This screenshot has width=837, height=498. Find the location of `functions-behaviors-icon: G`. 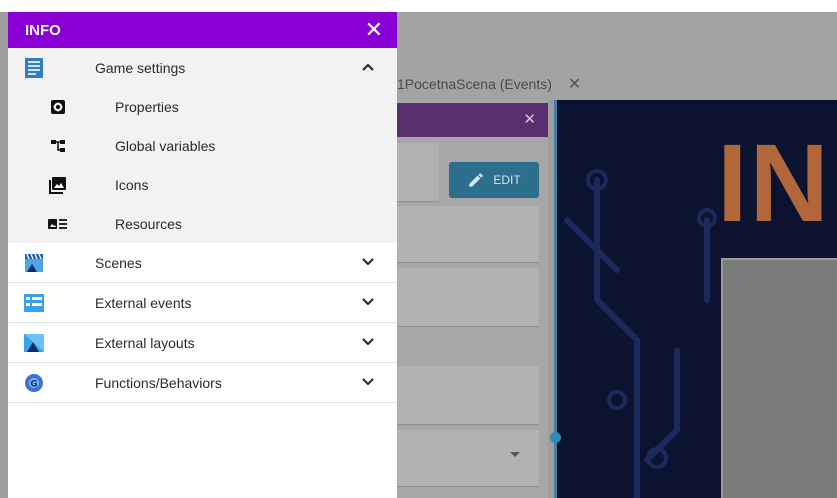

functions-behaviors-icon: G is located at coordinates (34, 383).